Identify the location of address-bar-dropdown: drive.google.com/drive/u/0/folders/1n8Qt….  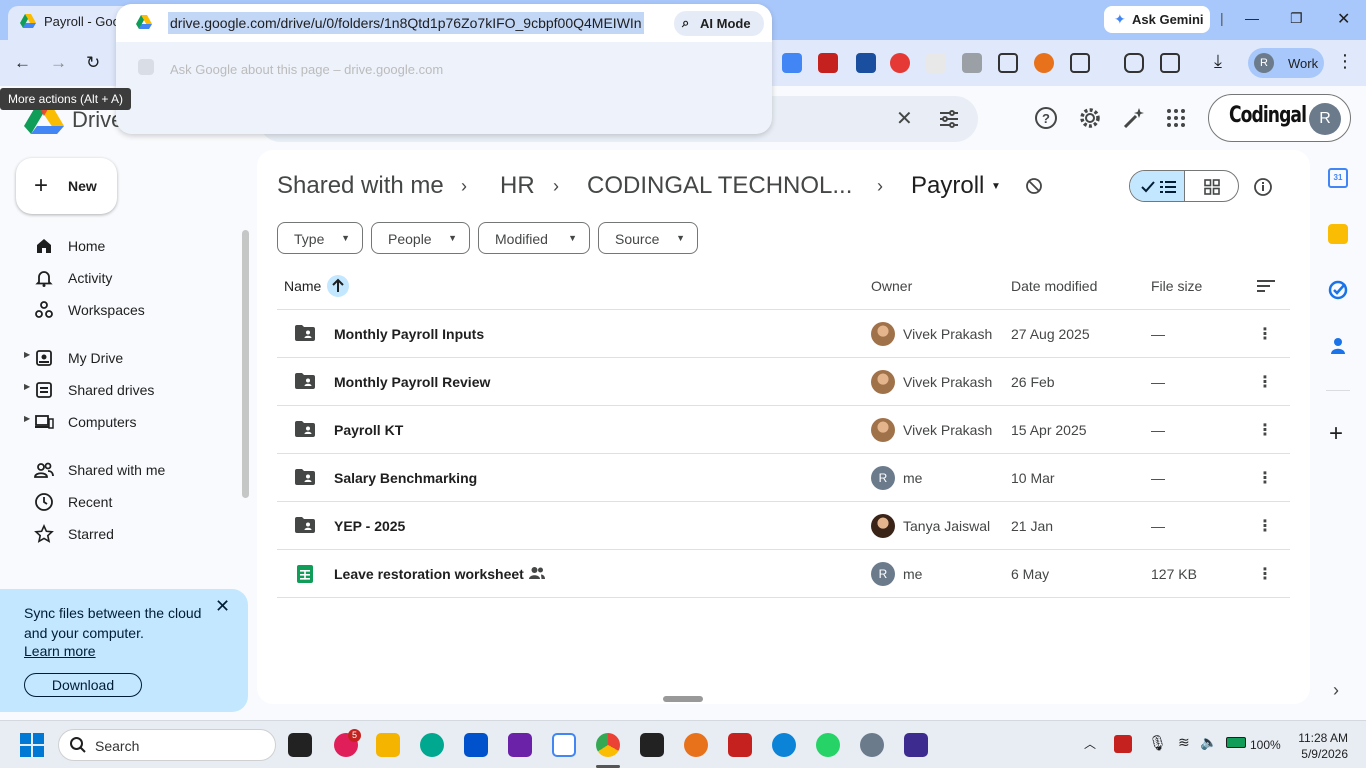
(444, 69).